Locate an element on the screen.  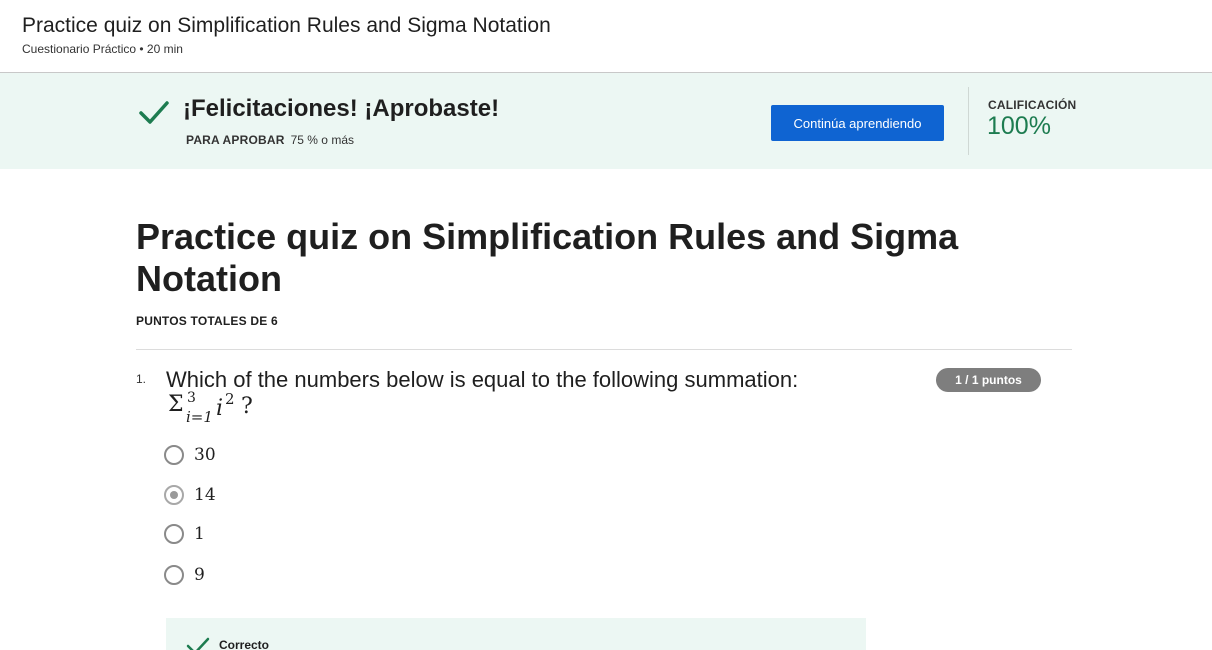
option-label: 1 is located at coordinates (199, 534).